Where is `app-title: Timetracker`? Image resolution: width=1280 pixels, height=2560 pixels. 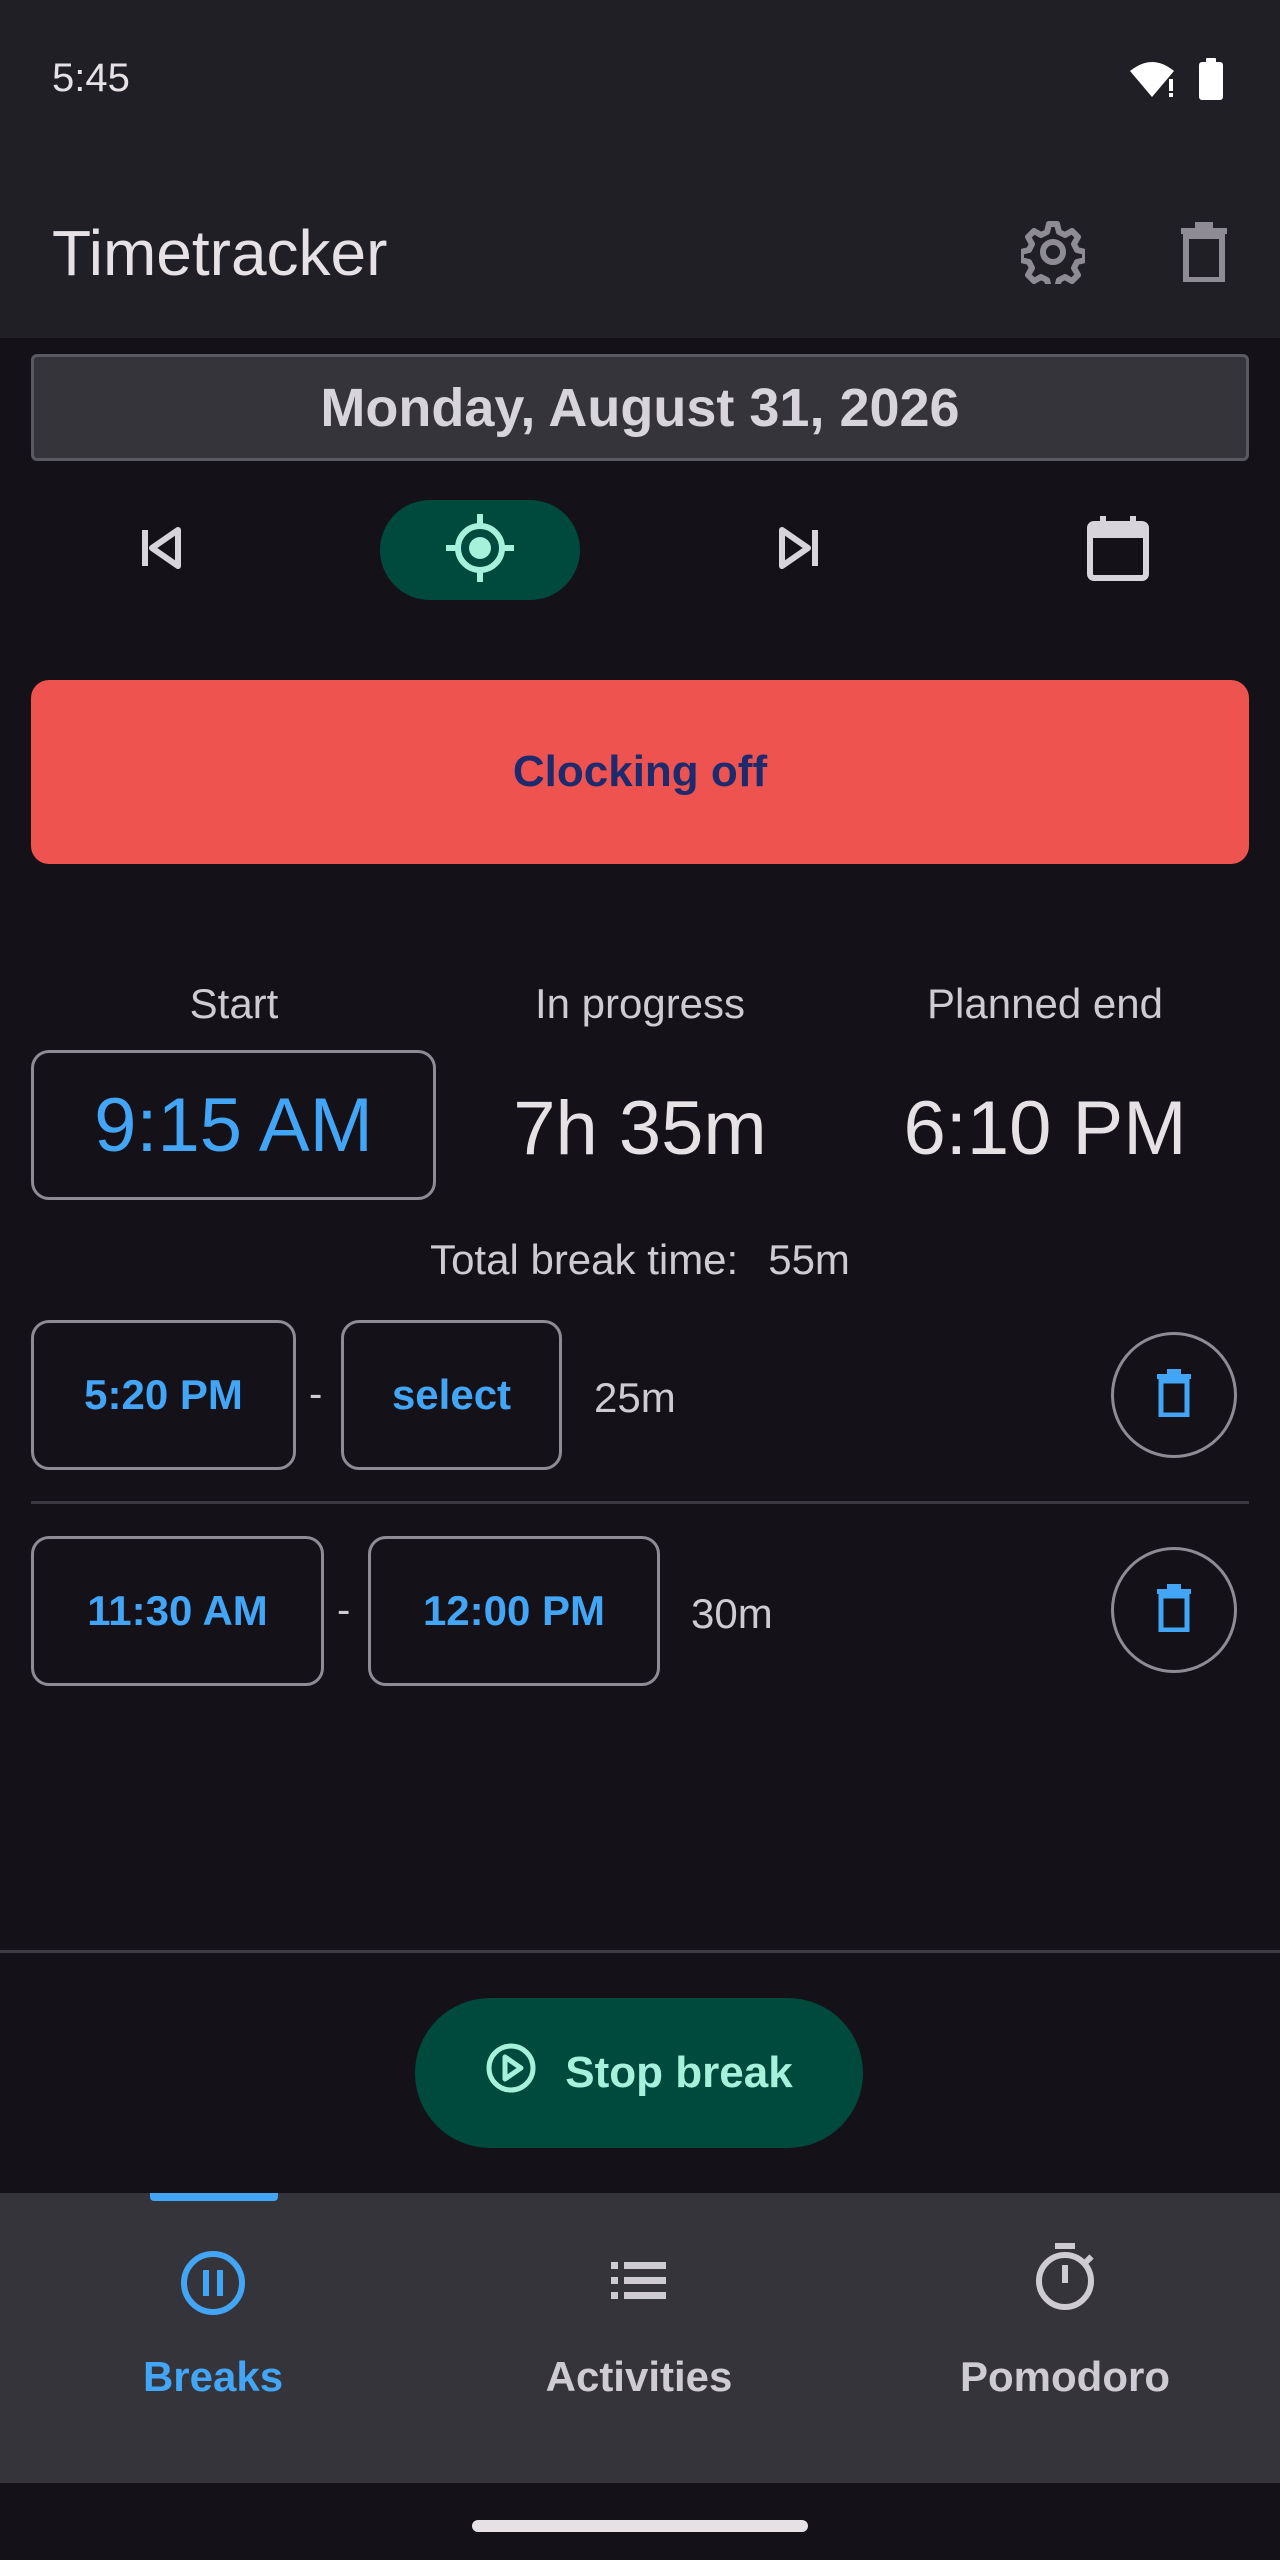 app-title: Timetracker is located at coordinates (220, 253).